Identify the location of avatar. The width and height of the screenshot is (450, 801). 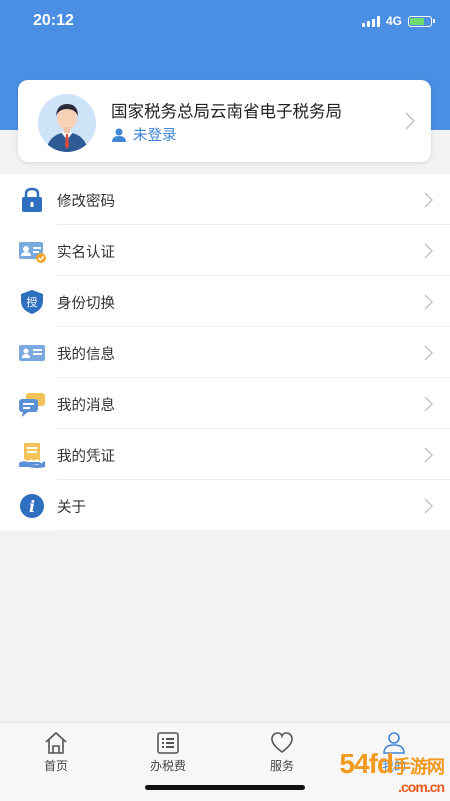
(67, 123).